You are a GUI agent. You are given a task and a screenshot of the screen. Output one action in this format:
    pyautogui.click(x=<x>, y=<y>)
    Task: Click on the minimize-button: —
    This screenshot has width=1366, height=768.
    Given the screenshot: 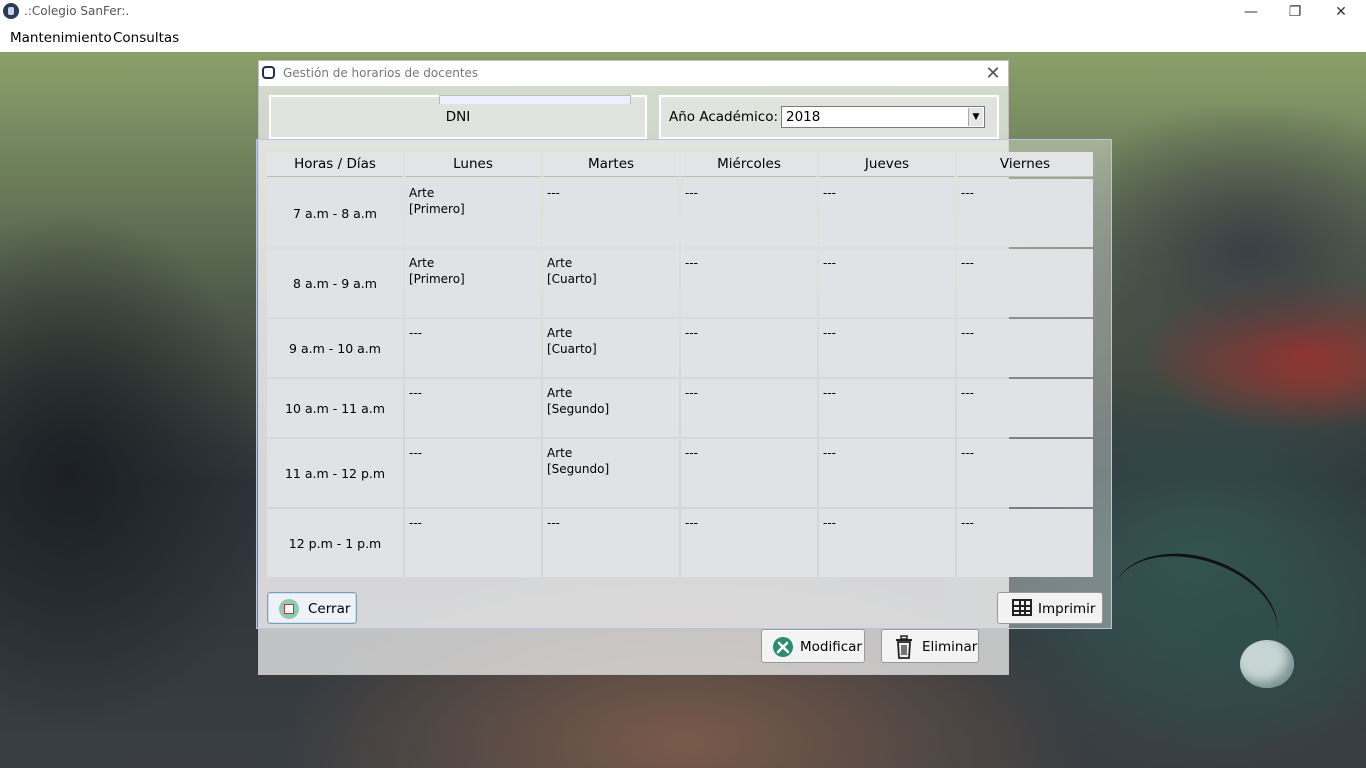 What is the action you would take?
    pyautogui.click(x=1251, y=12)
    